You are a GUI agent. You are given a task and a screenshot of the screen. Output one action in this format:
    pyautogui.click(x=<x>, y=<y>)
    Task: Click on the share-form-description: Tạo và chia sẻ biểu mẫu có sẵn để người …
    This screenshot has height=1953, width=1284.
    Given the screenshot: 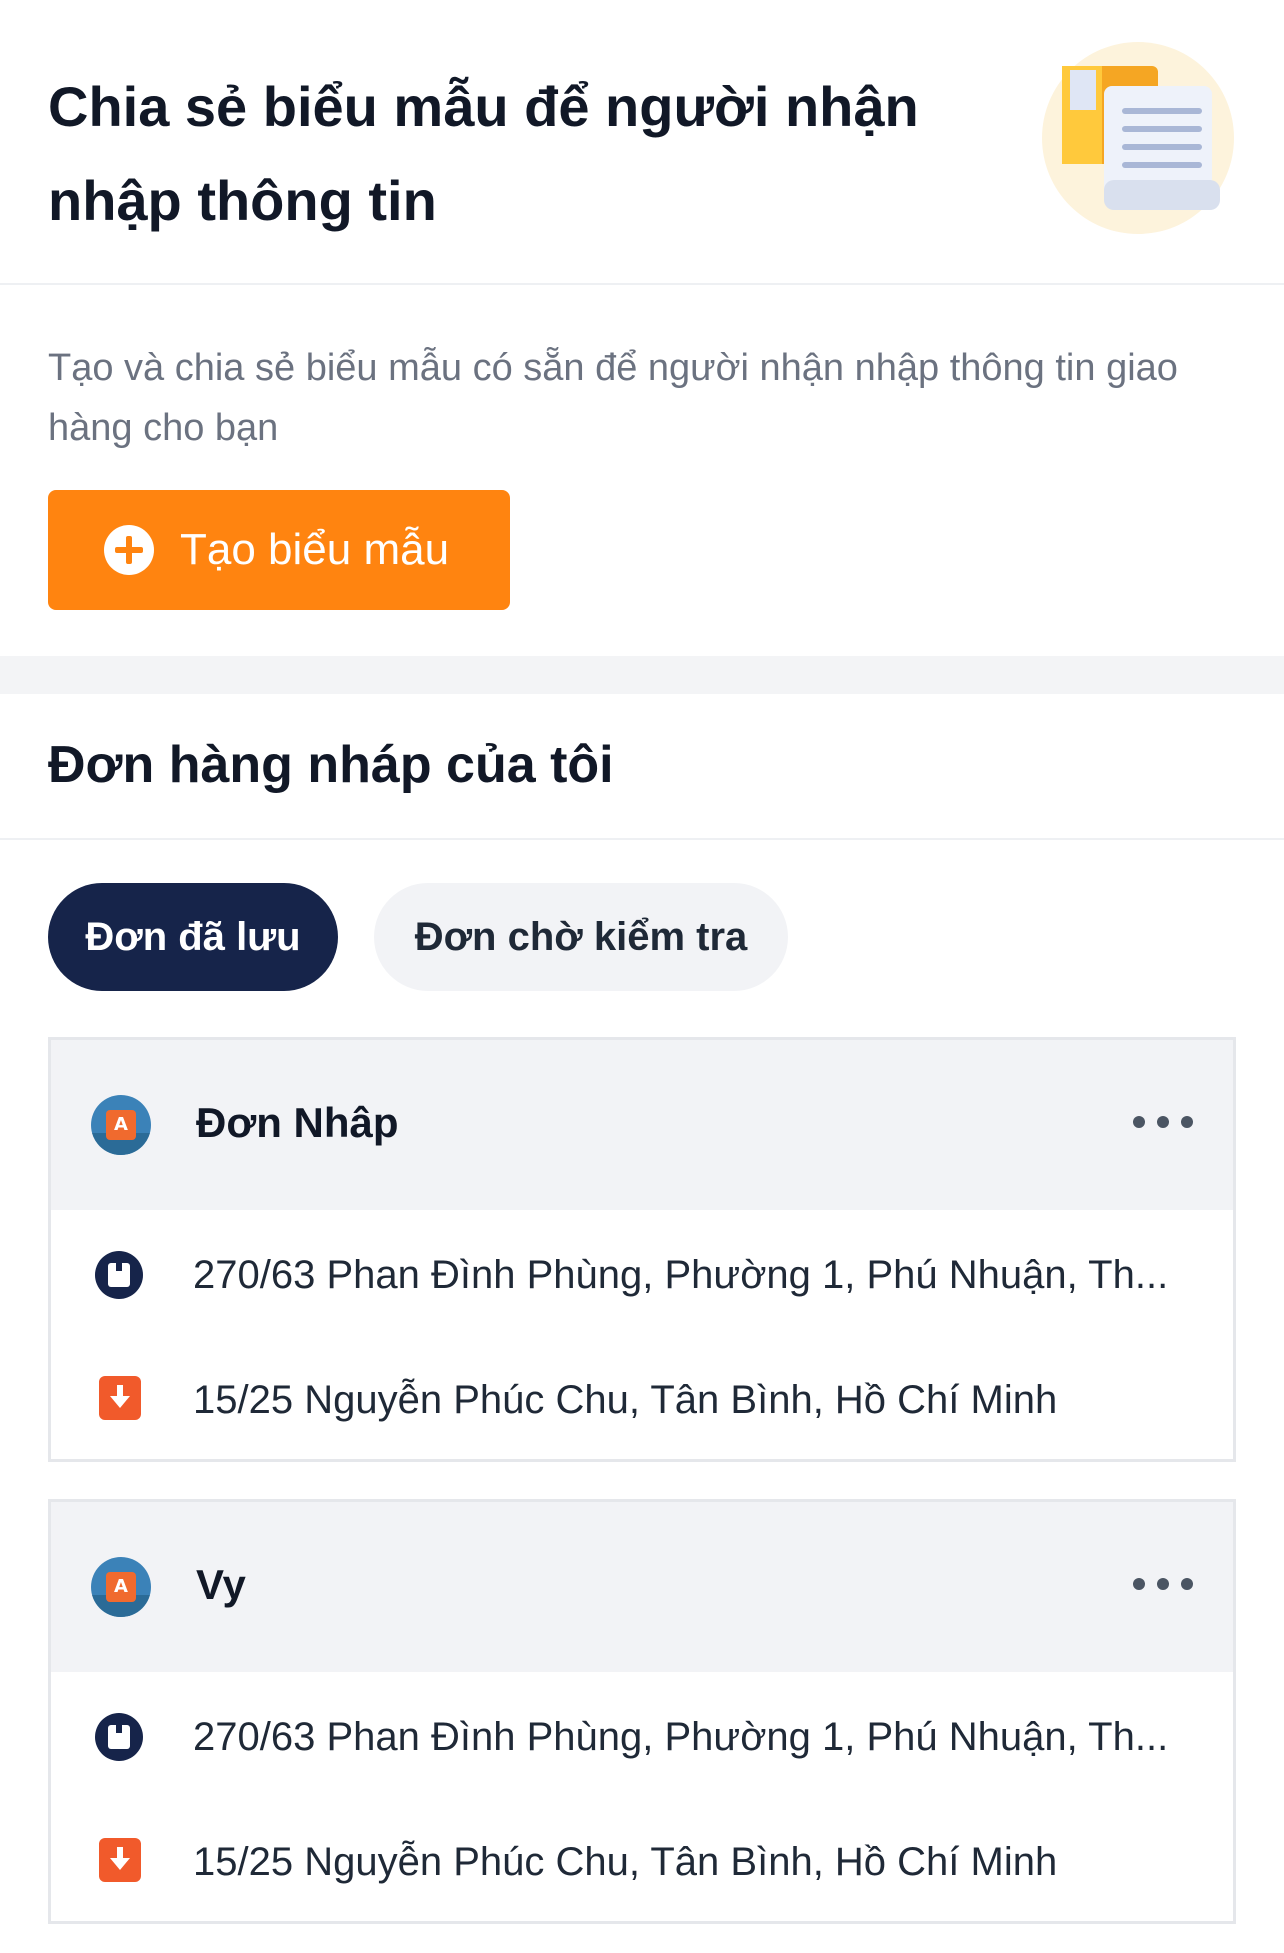 What is the action you would take?
    pyautogui.click(x=613, y=398)
    